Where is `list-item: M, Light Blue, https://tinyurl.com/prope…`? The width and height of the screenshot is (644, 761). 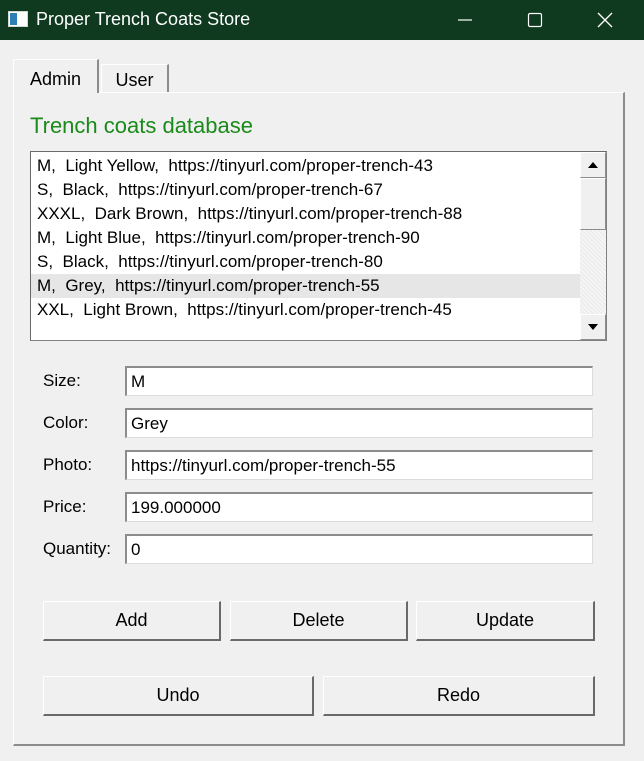 list-item: M, Light Blue, https://tinyurl.com/prope… is located at coordinates (305, 238).